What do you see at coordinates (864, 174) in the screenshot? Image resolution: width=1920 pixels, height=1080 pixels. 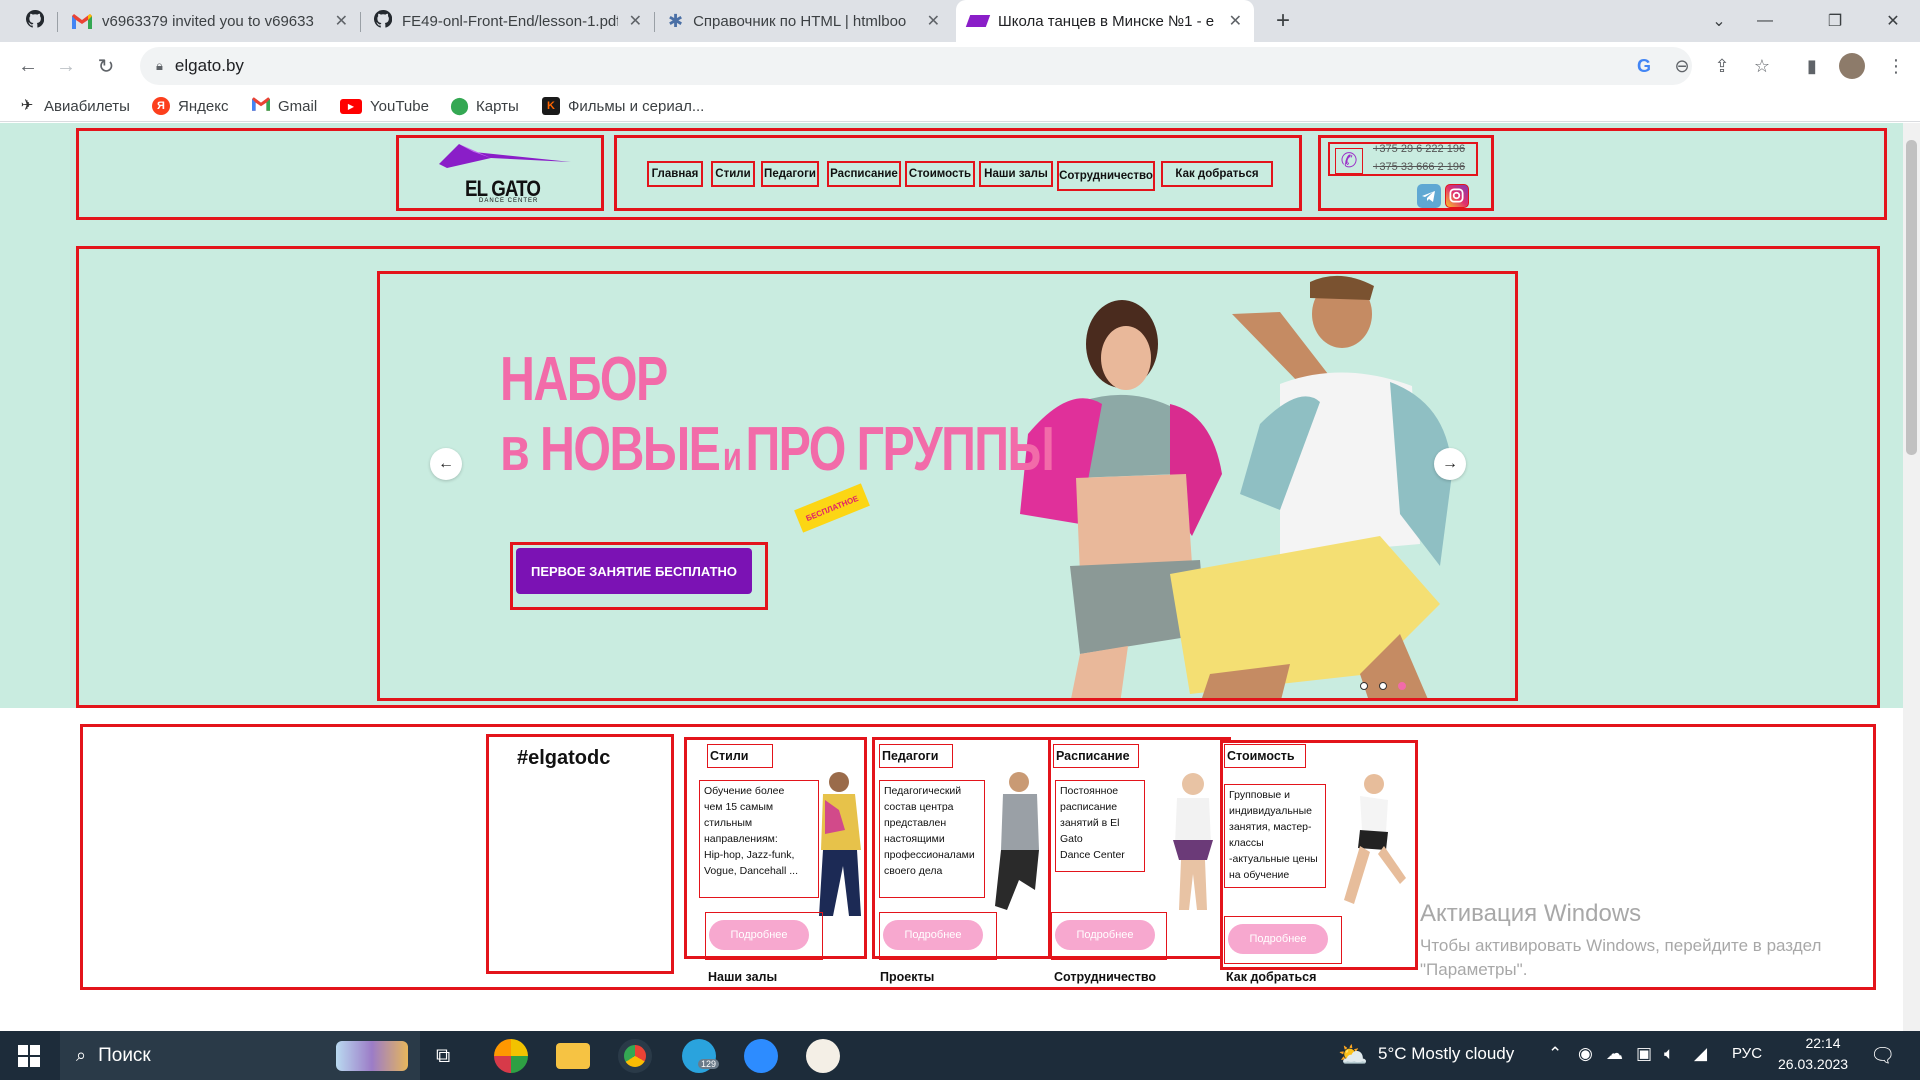 I see `nav-raspisanie: Расписание` at bounding box center [864, 174].